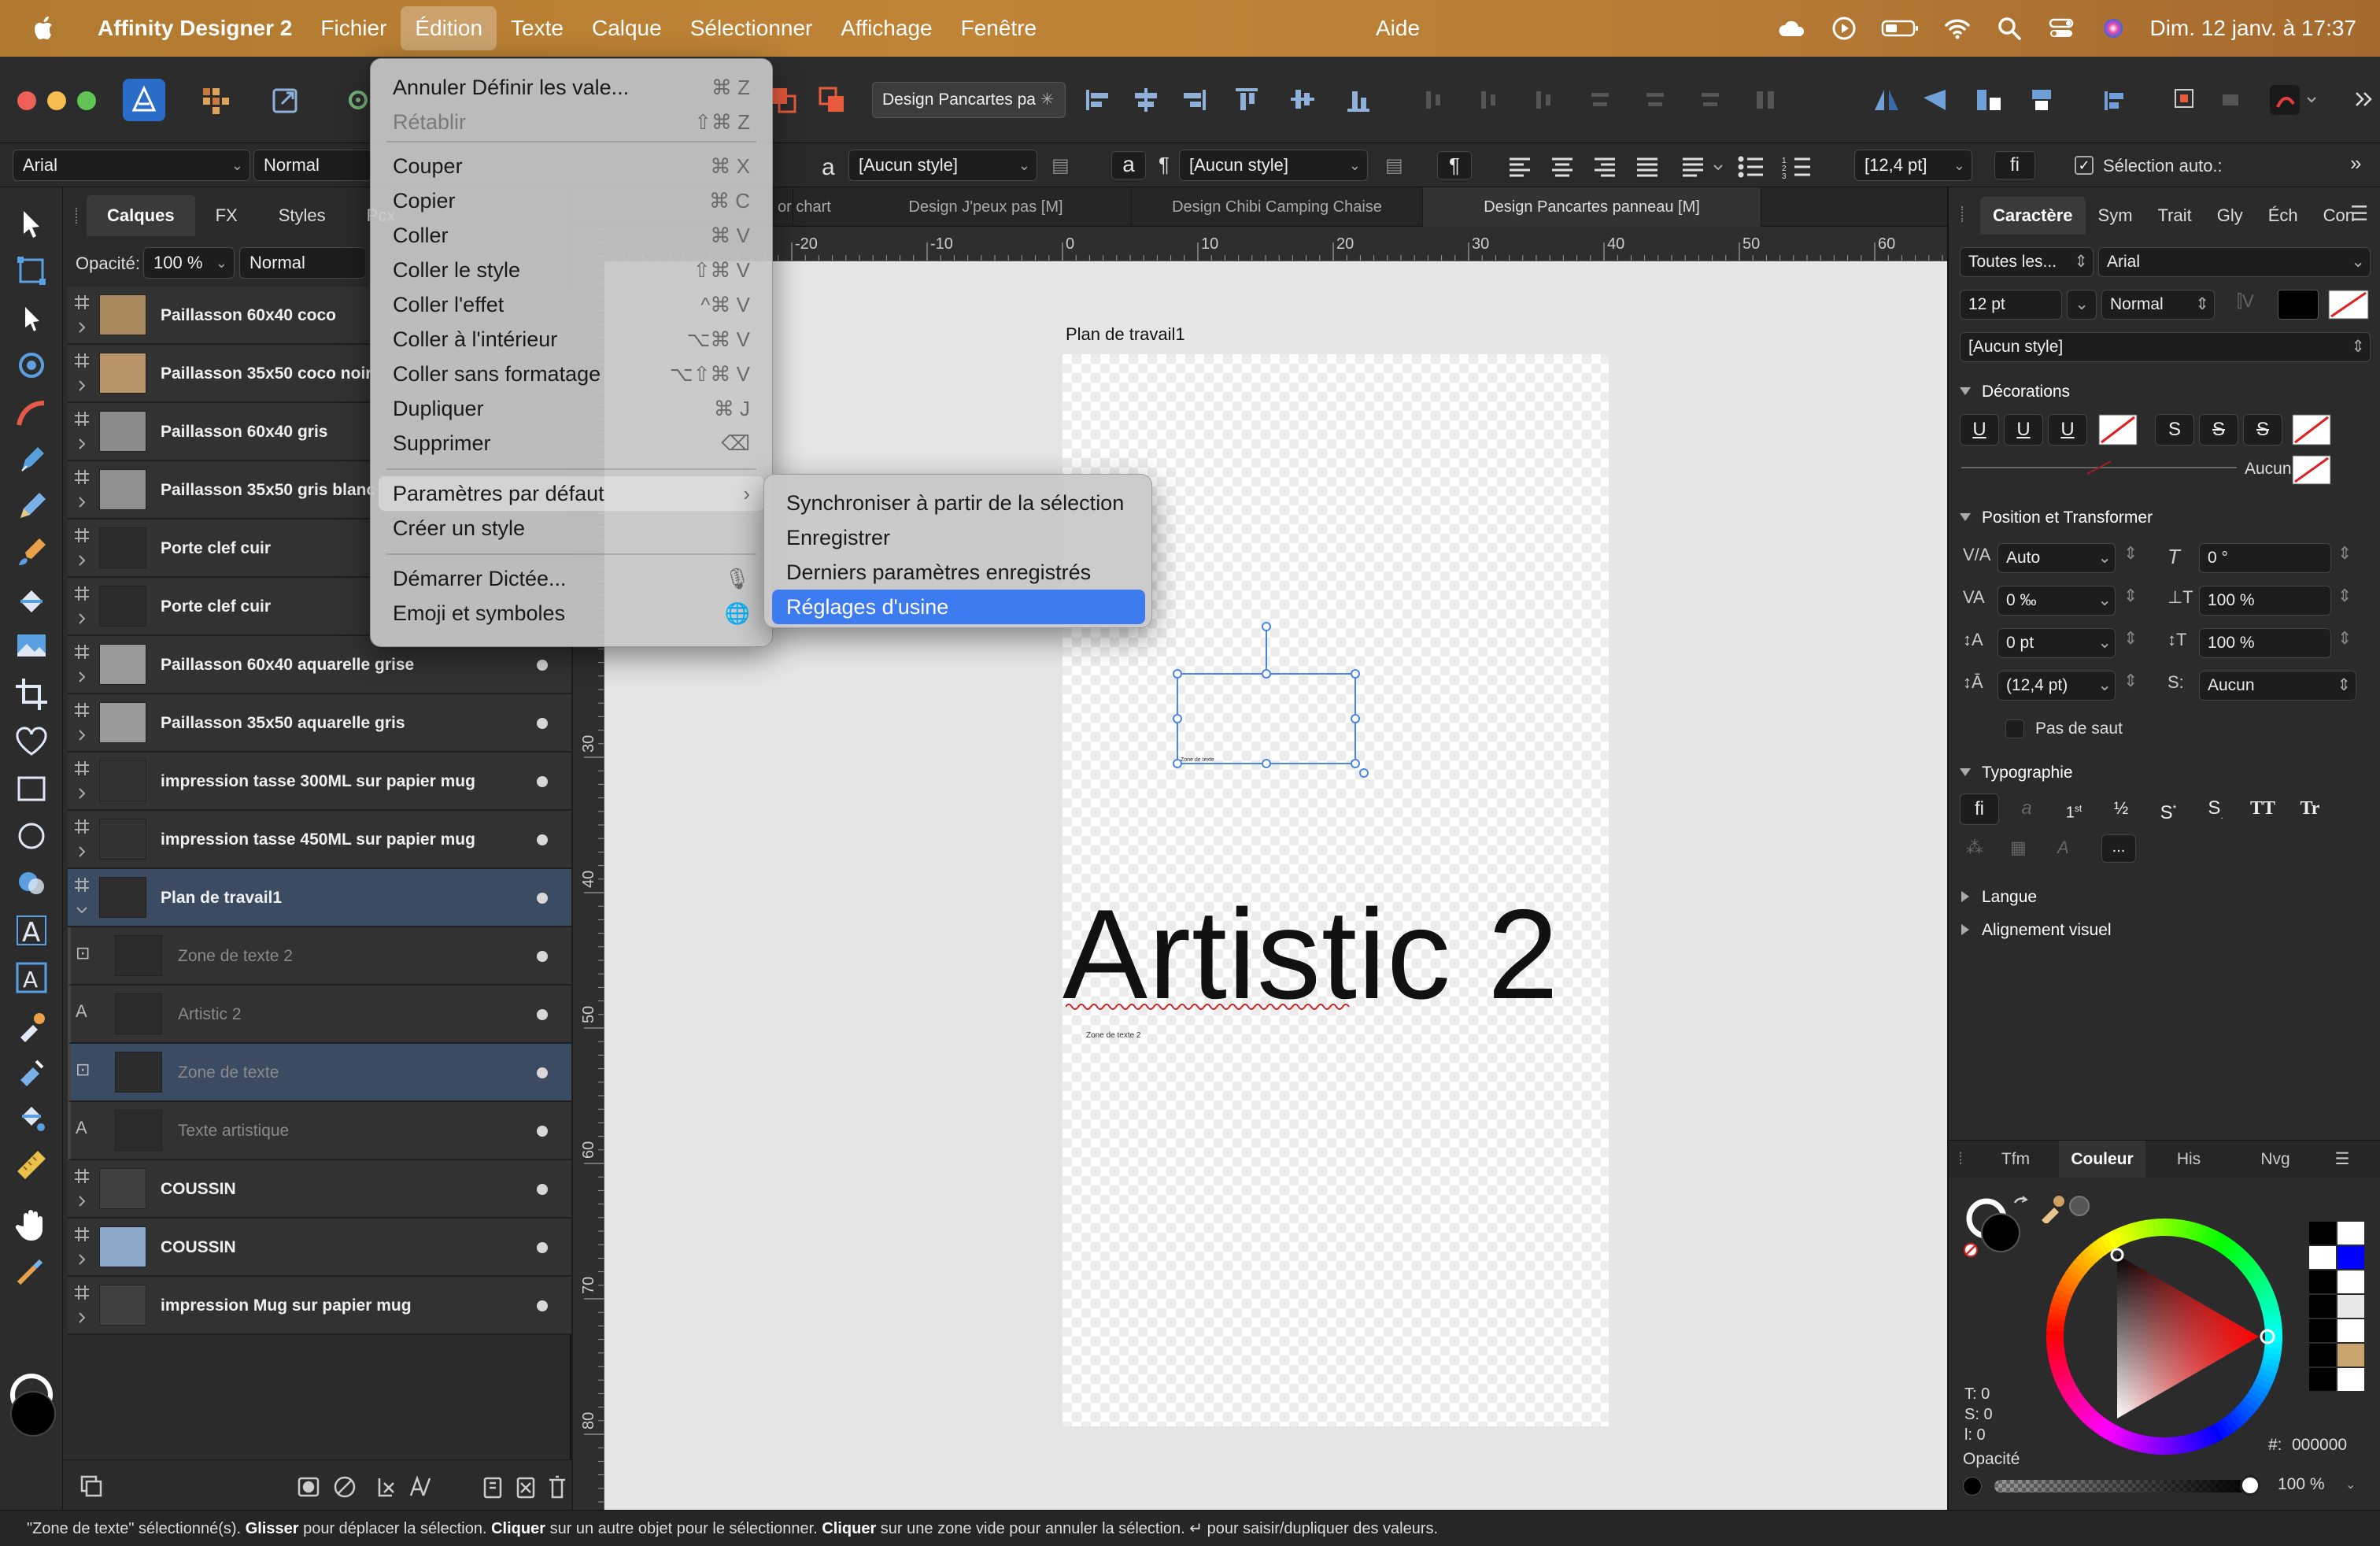 This screenshot has width=2380, height=1546. Describe the element at coordinates (144, 100) in the screenshot. I see `designer-persona-icon` at that location.